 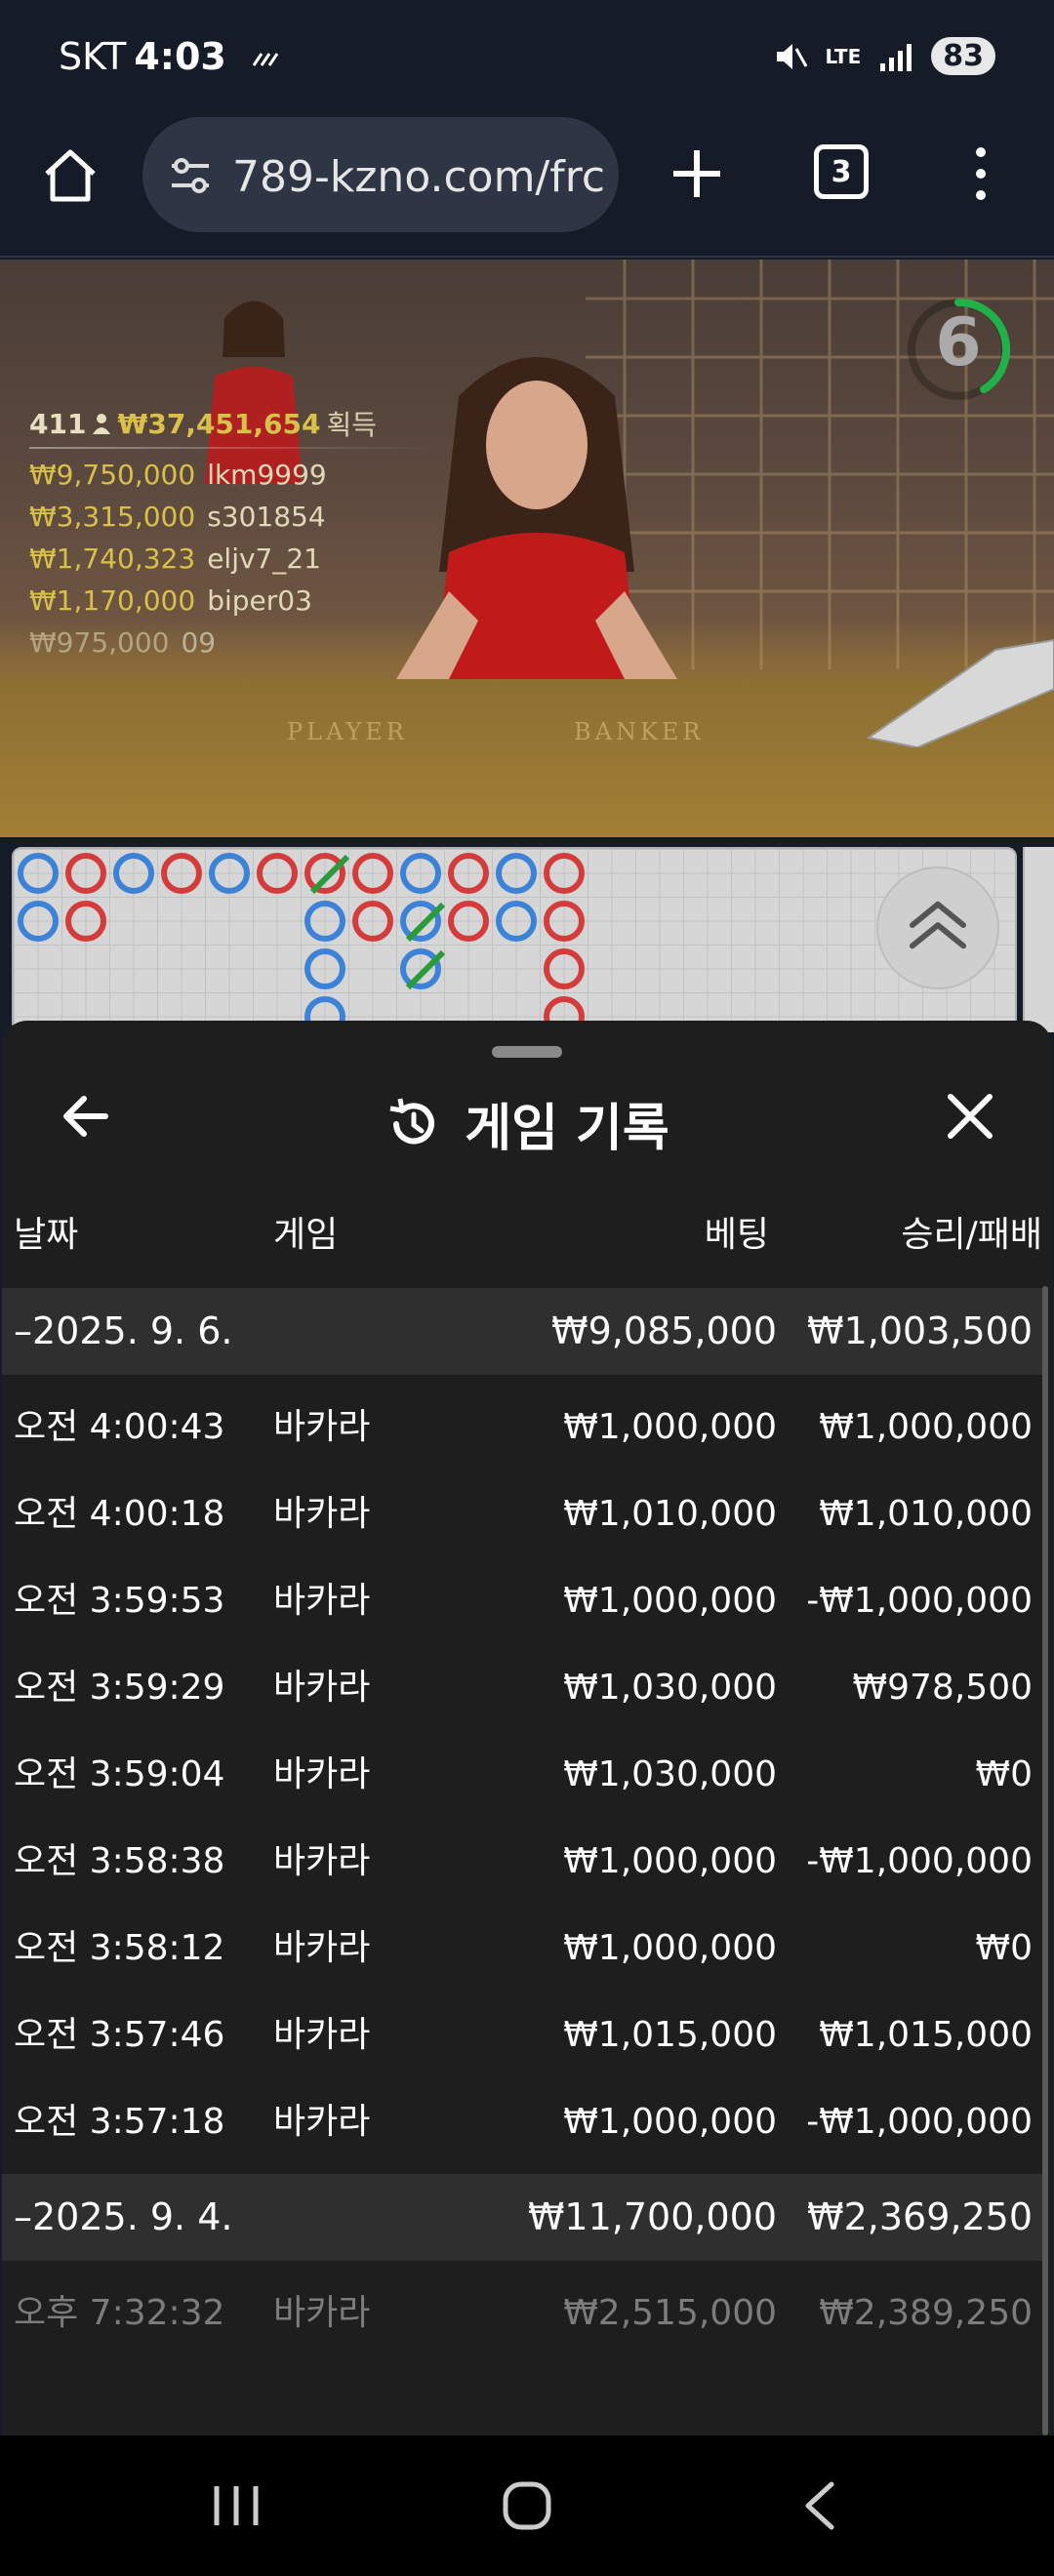 What do you see at coordinates (522, 2035) in the screenshot?
I see `history-row: 오전 3:57:46 바카라 ₩1,015,000 ₩1,015,000` at bounding box center [522, 2035].